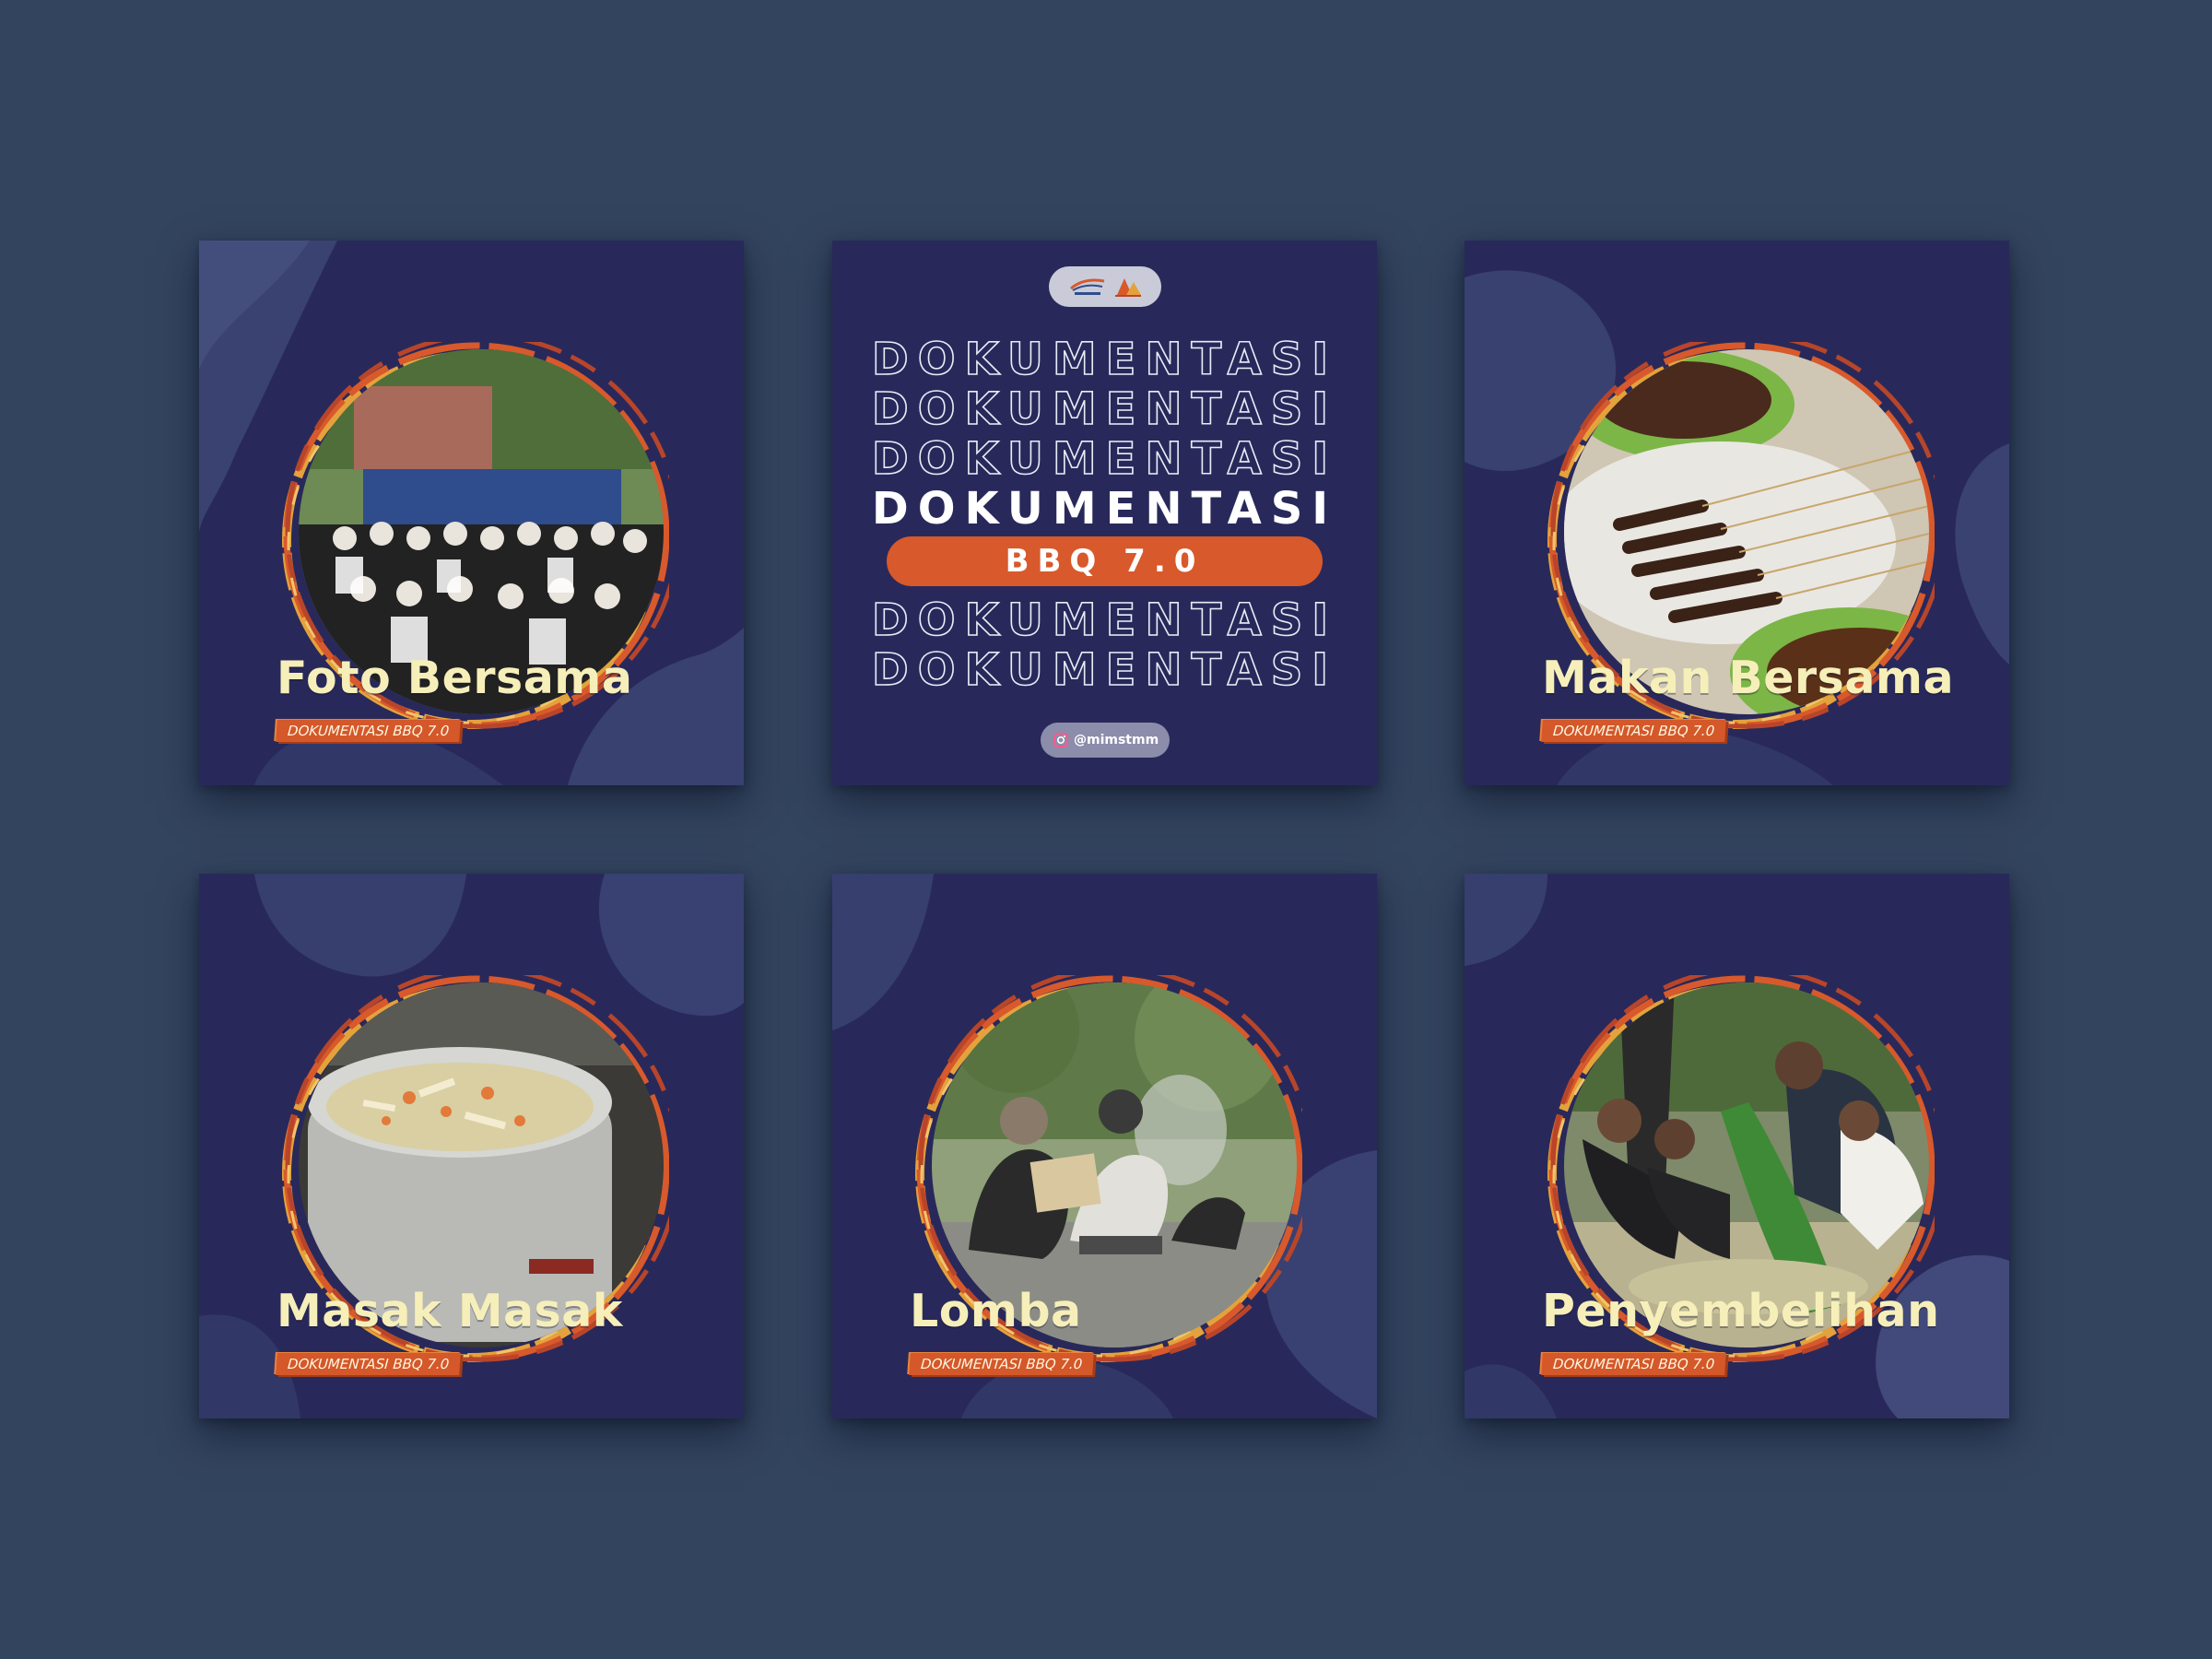 The image size is (2212, 1659). Describe the element at coordinates (1116, 740) in the screenshot. I see `instagram-handle: @mimstmm` at that location.